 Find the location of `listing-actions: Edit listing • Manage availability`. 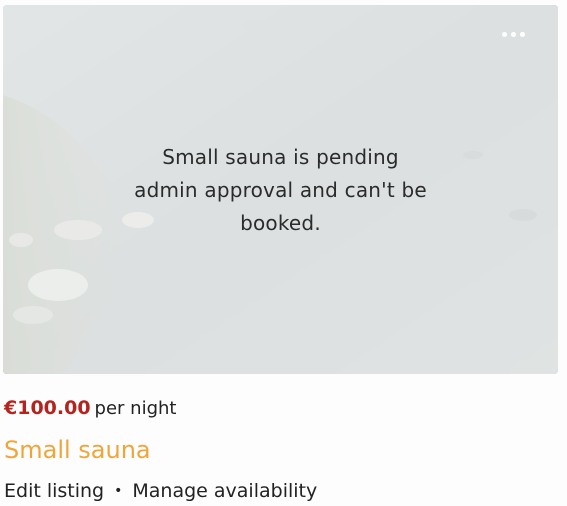

listing-actions: Edit listing • Manage availability is located at coordinates (160, 491).